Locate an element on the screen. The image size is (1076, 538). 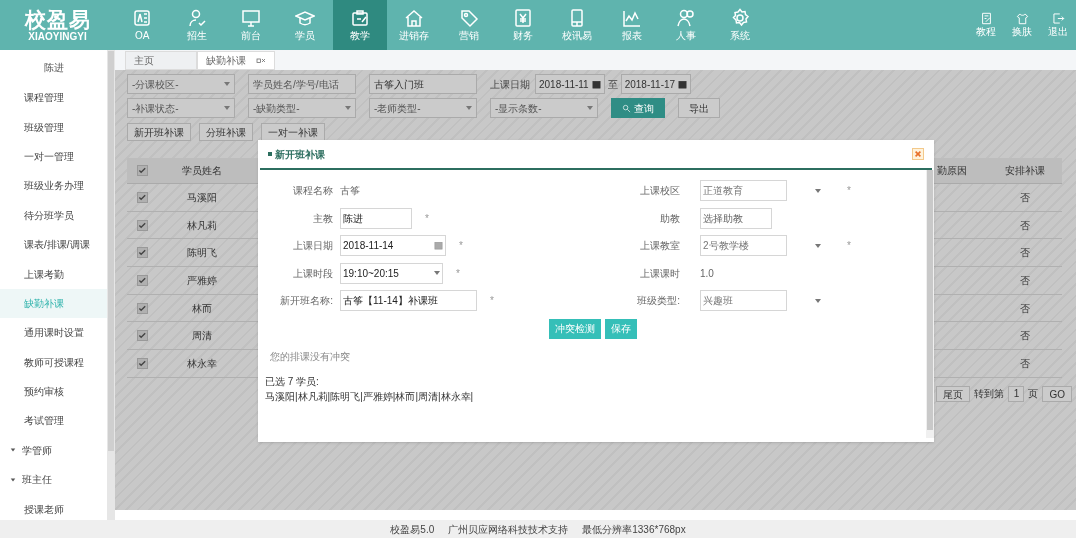
sidebar-item: 授课老师 is located at coordinates (53, 507).